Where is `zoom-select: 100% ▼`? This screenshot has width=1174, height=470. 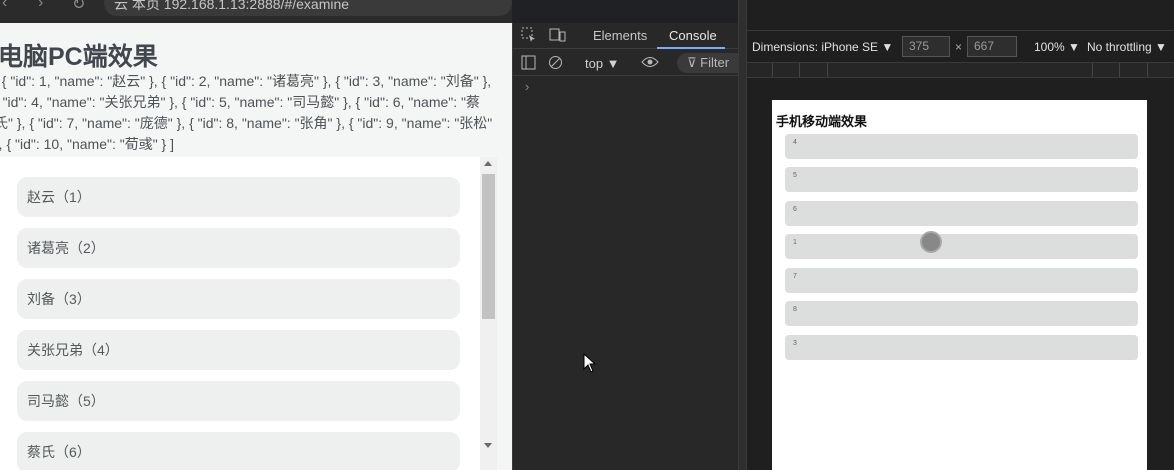
zoom-select: 100% ▼ is located at coordinates (1057, 47).